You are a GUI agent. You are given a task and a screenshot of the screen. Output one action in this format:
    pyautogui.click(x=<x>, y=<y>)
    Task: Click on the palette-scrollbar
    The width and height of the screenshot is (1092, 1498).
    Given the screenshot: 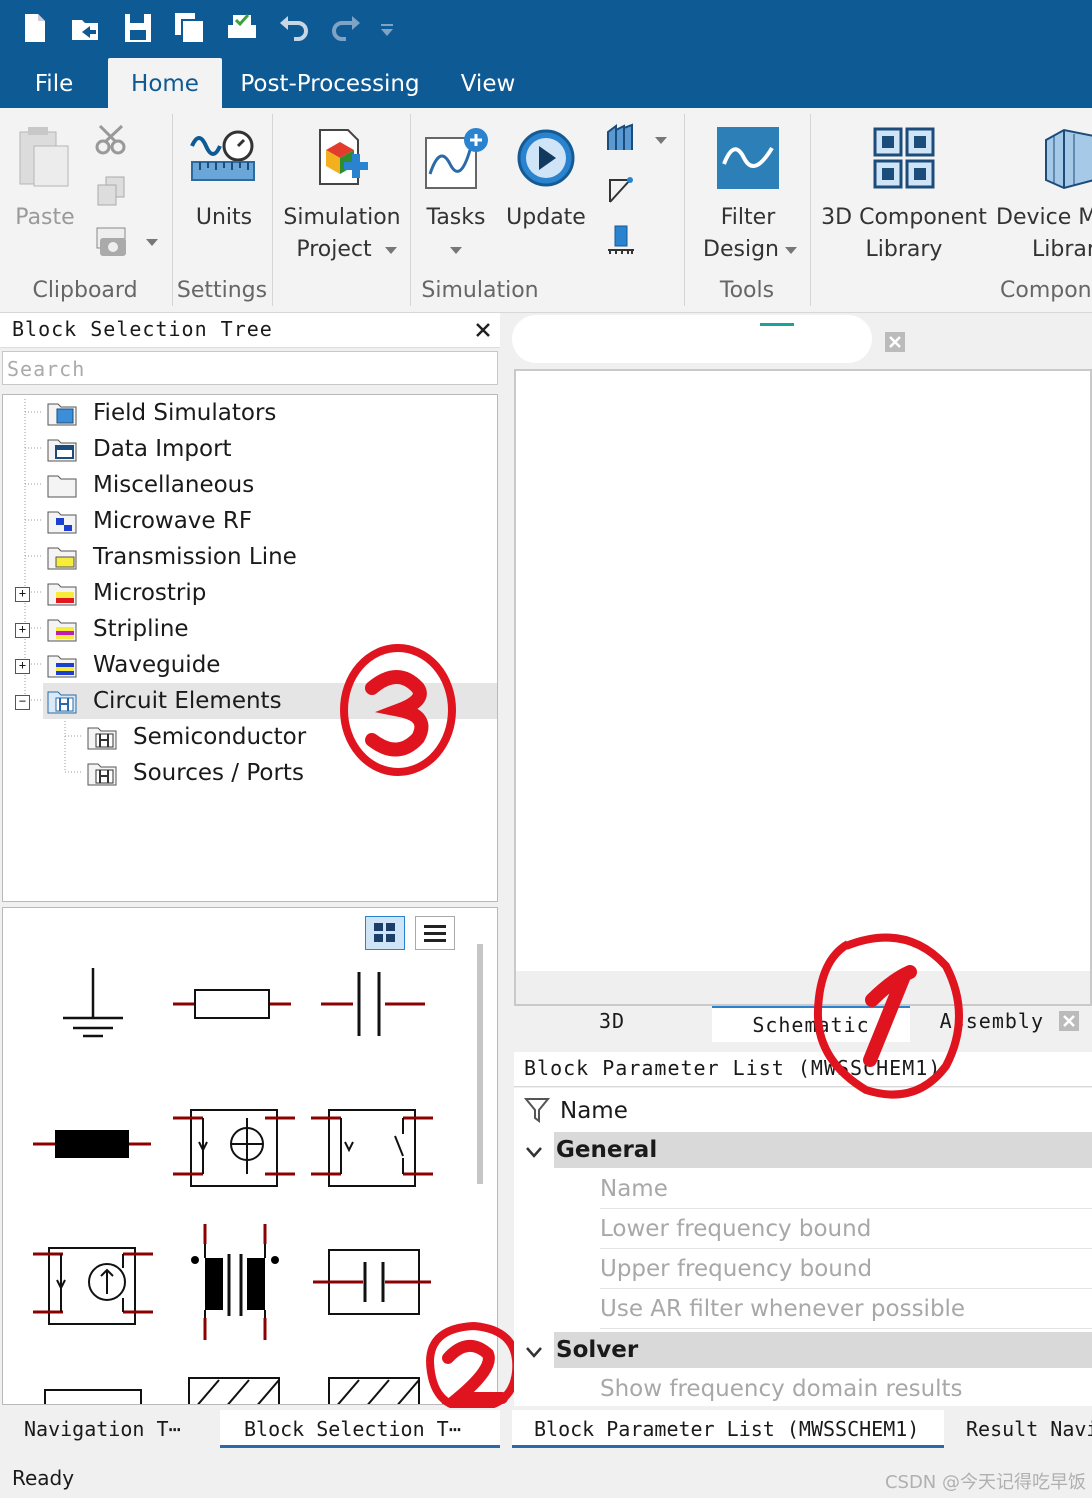 What is the action you would take?
    pyautogui.click(x=480, y=1064)
    